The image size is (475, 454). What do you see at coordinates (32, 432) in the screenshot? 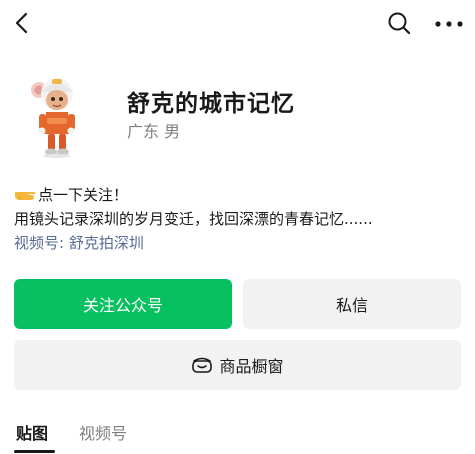
I see `tab-posts: 贴图` at bounding box center [32, 432].